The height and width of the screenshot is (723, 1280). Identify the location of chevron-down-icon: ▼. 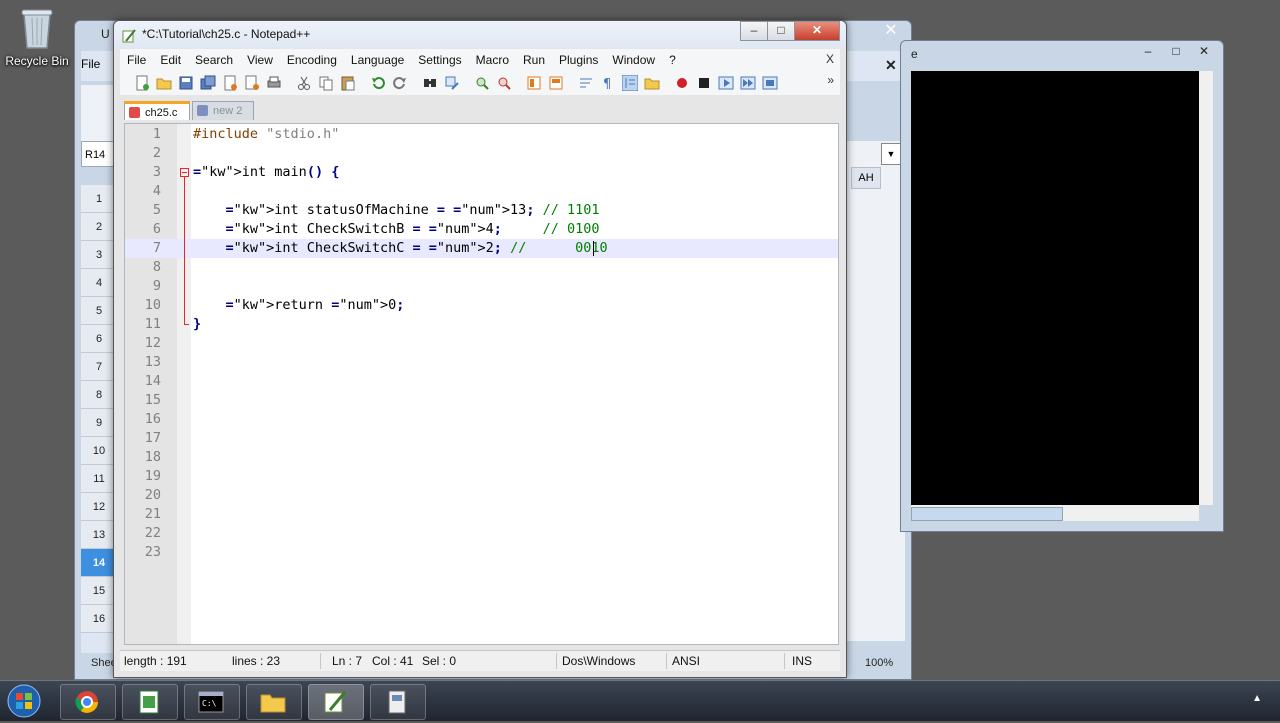
(891, 154).